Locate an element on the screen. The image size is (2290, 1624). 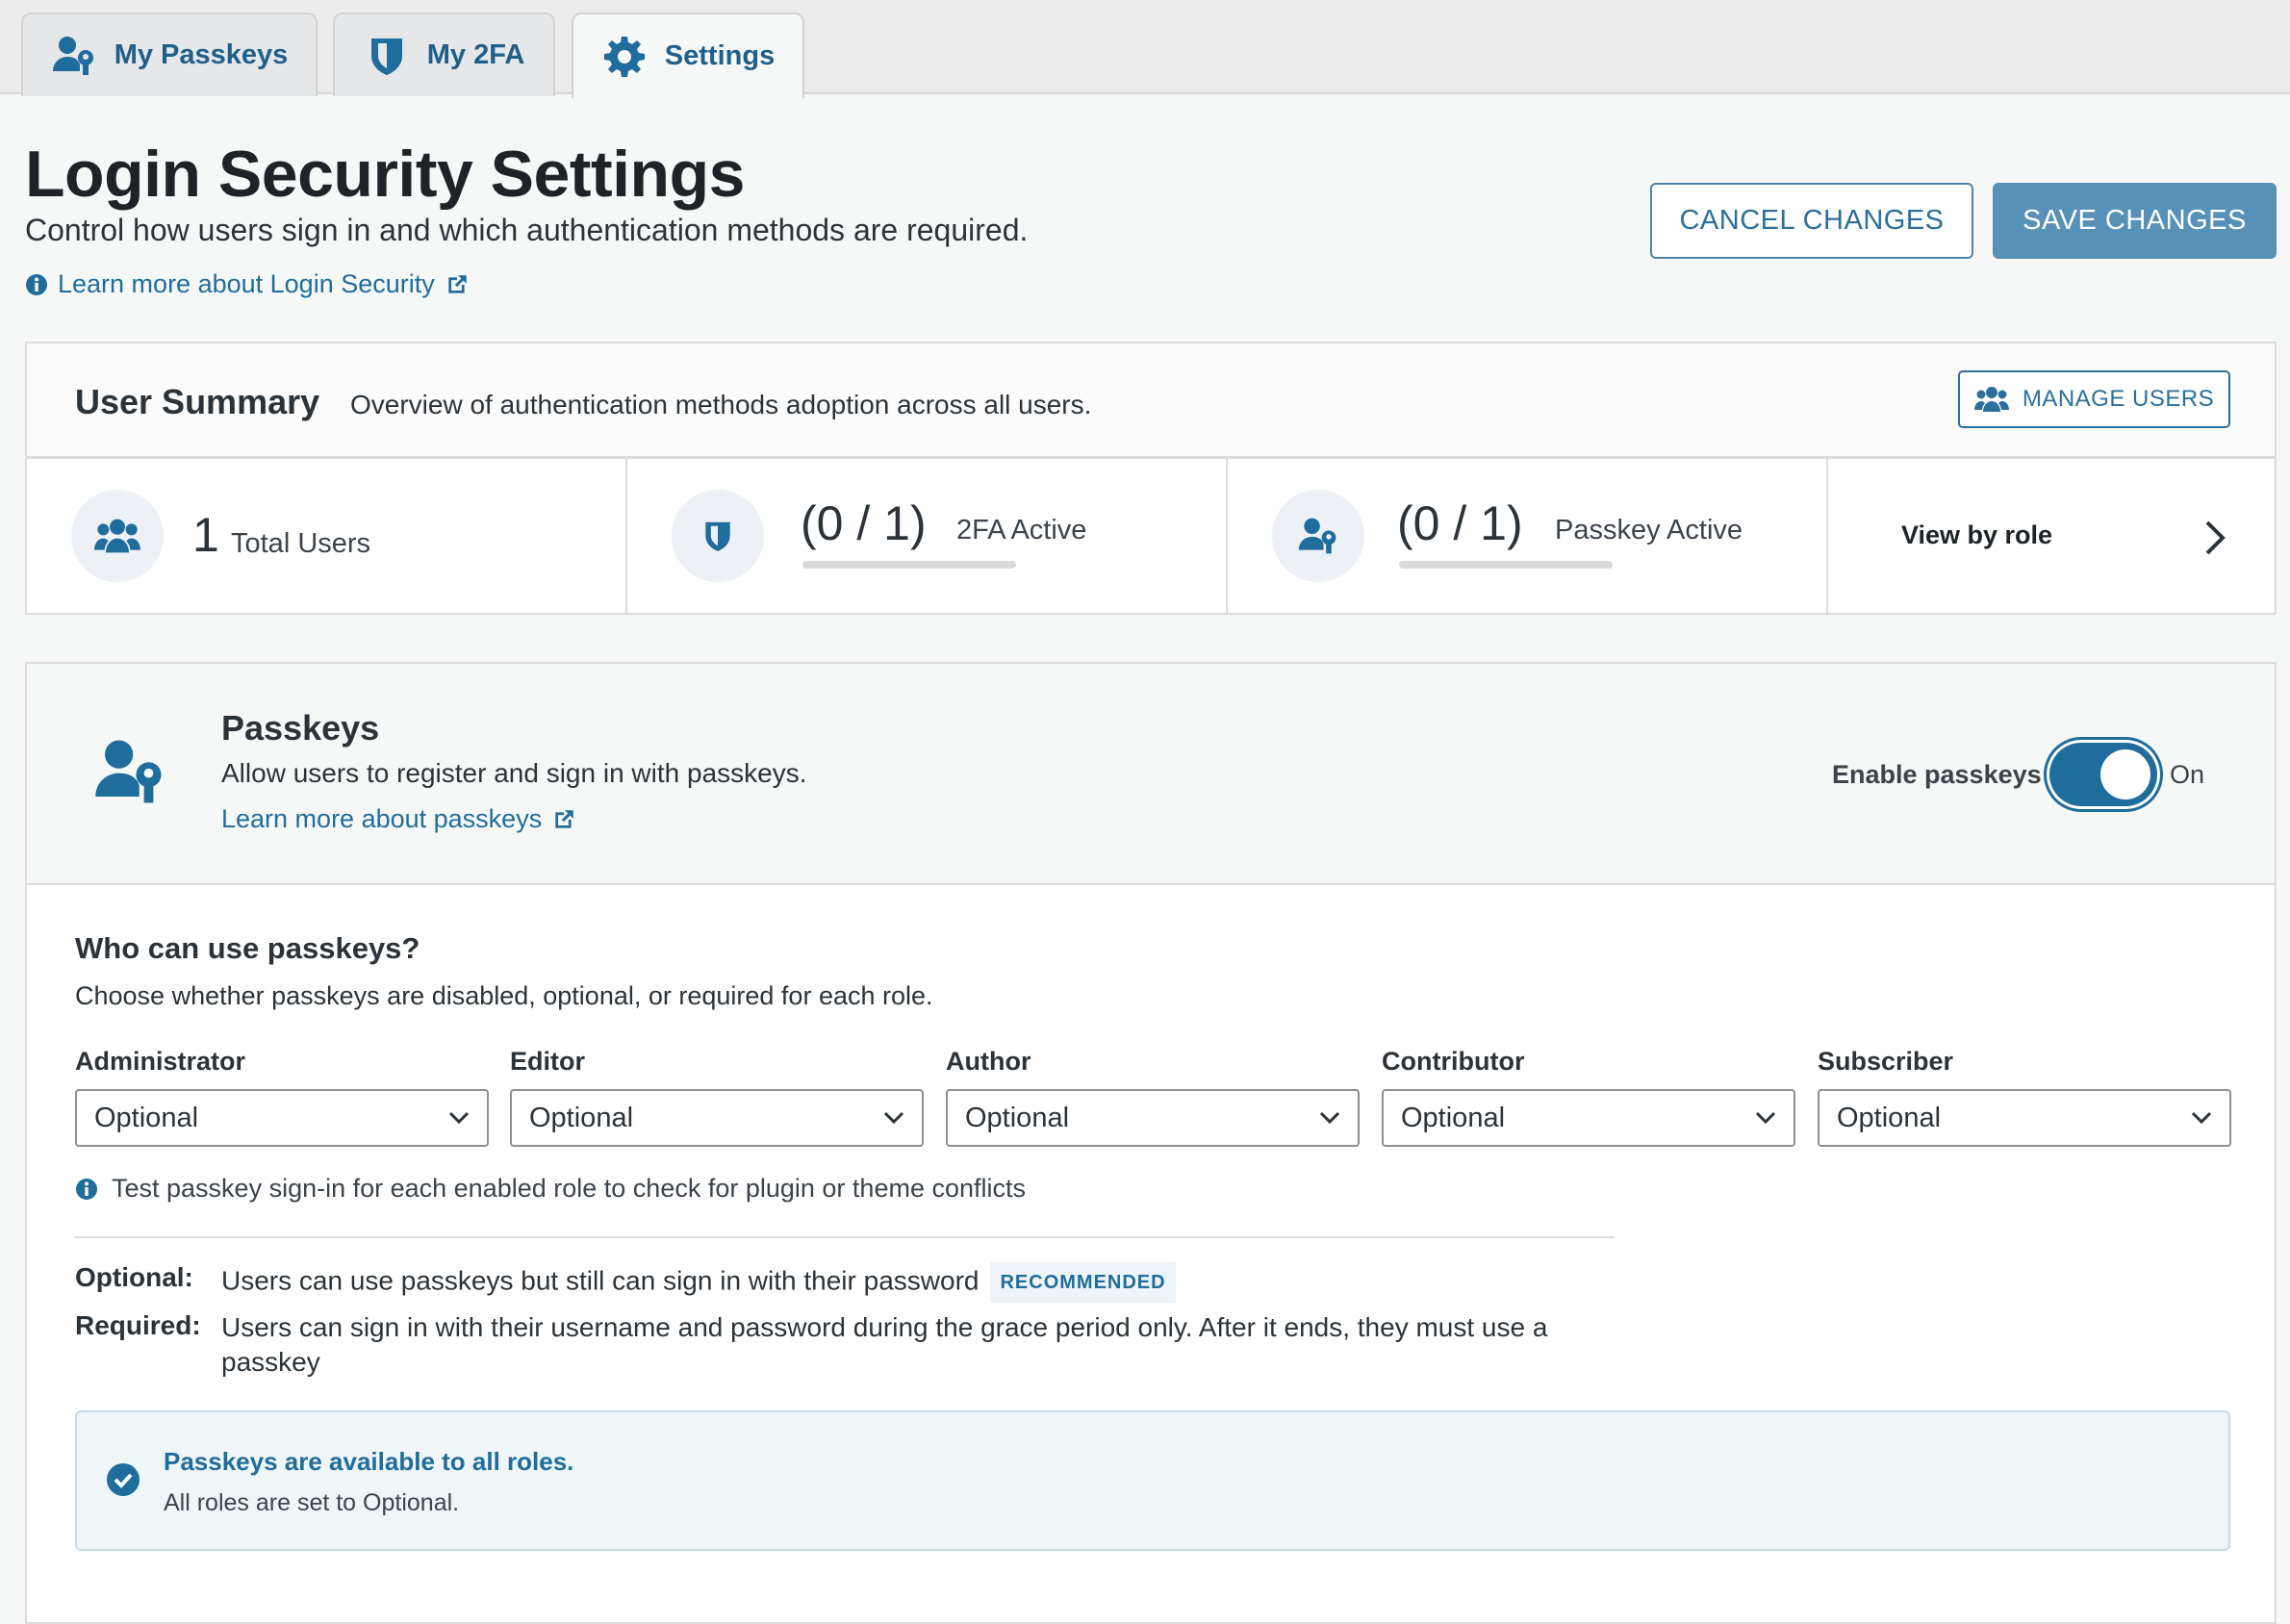
manage-users-button: MANAGE USERS is located at coordinates (2094, 399).